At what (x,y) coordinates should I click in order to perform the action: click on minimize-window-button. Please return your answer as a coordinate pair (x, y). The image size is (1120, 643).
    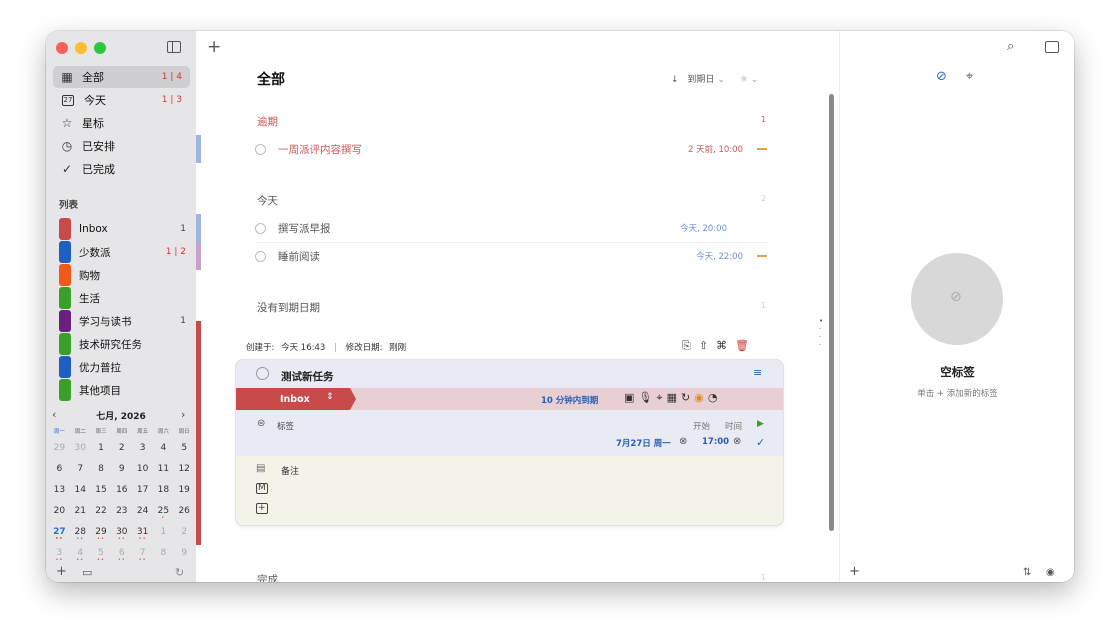
    Looking at the image, I should click on (81, 48).